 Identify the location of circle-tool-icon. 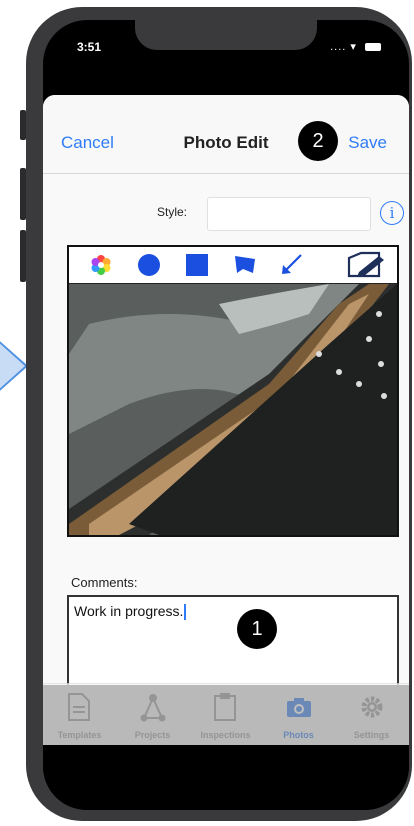
(149, 265).